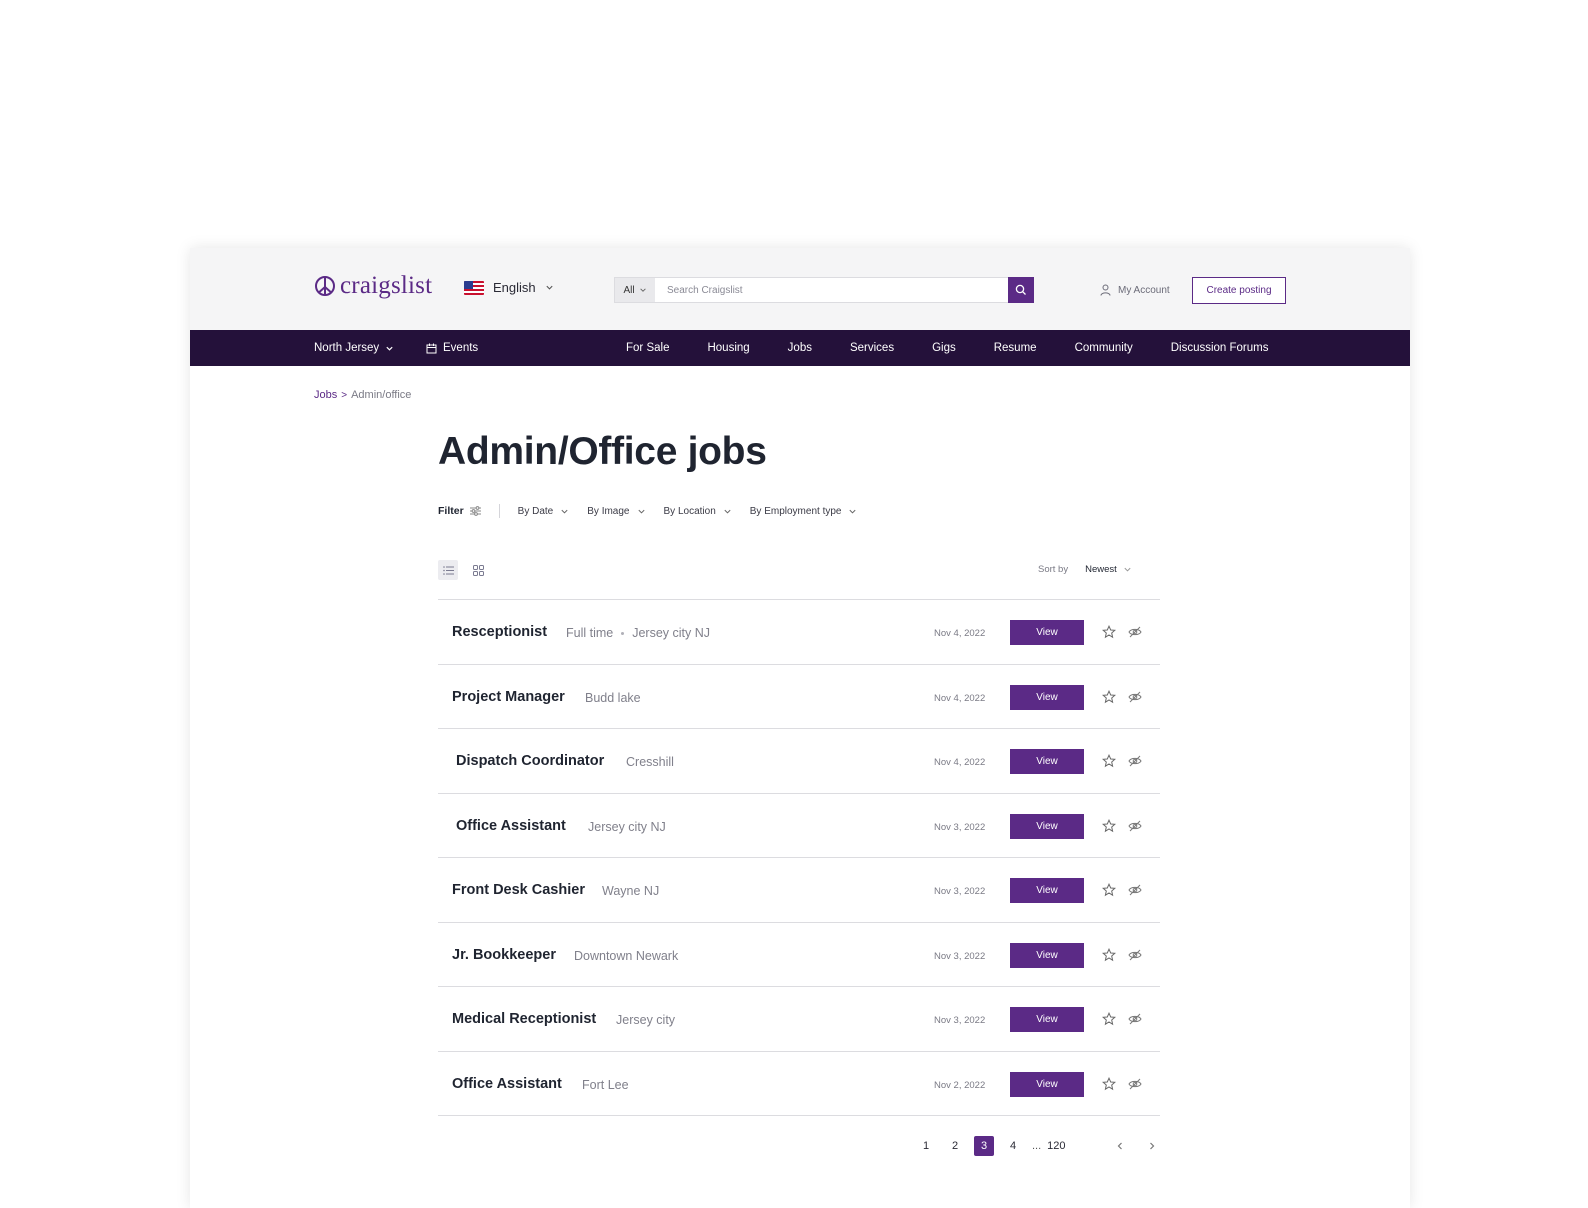 The height and width of the screenshot is (1208, 1588). What do you see at coordinates (613, 698) in the screenshot?
I see `job-meta: Budd lake` at bounding box center [613, 698].